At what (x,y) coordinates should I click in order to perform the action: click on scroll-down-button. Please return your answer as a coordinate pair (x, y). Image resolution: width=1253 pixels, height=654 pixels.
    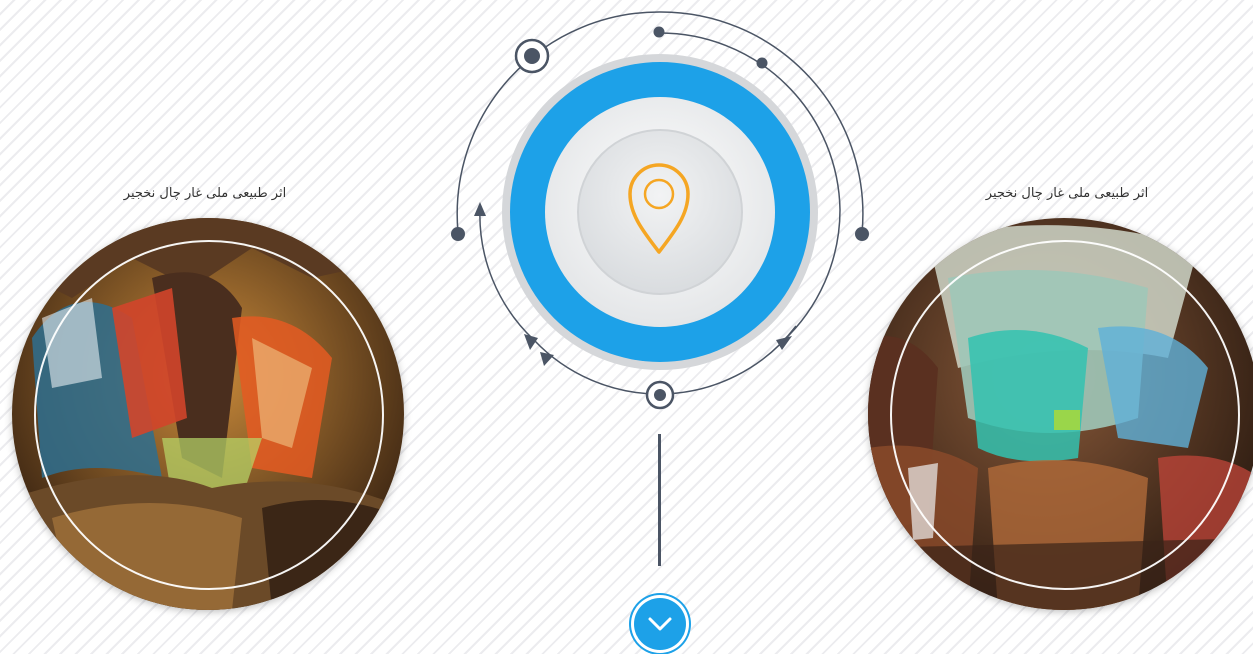
    Looking at the image, I should click on (660, 624).